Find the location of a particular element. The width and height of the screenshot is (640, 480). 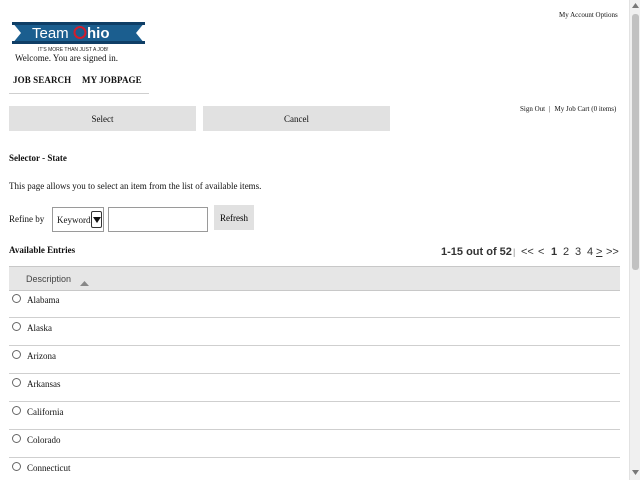

team-ohio-logo: Team hio IT'S MORE THAN JUST A JOB! is located at coordinates (78, 37).